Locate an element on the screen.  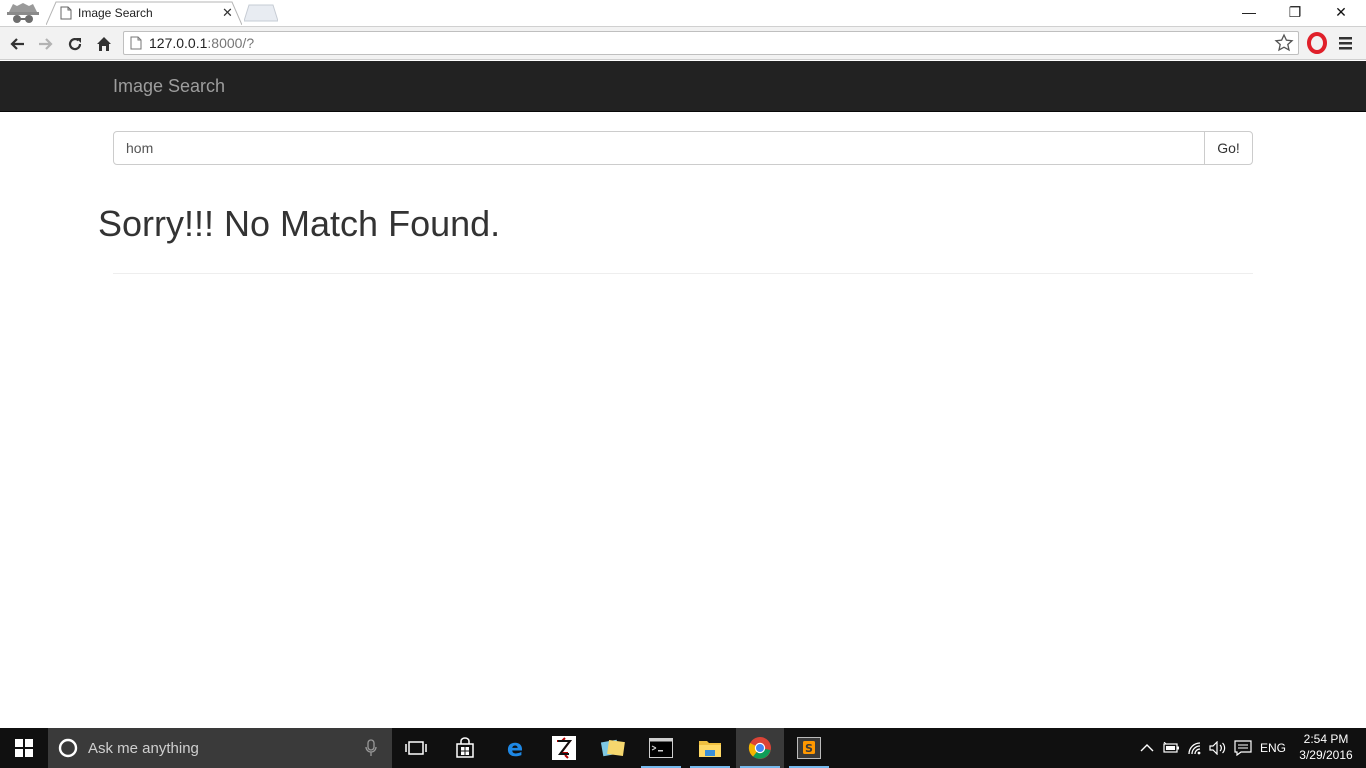
svg-text: e is located at coordinates (515, 748).